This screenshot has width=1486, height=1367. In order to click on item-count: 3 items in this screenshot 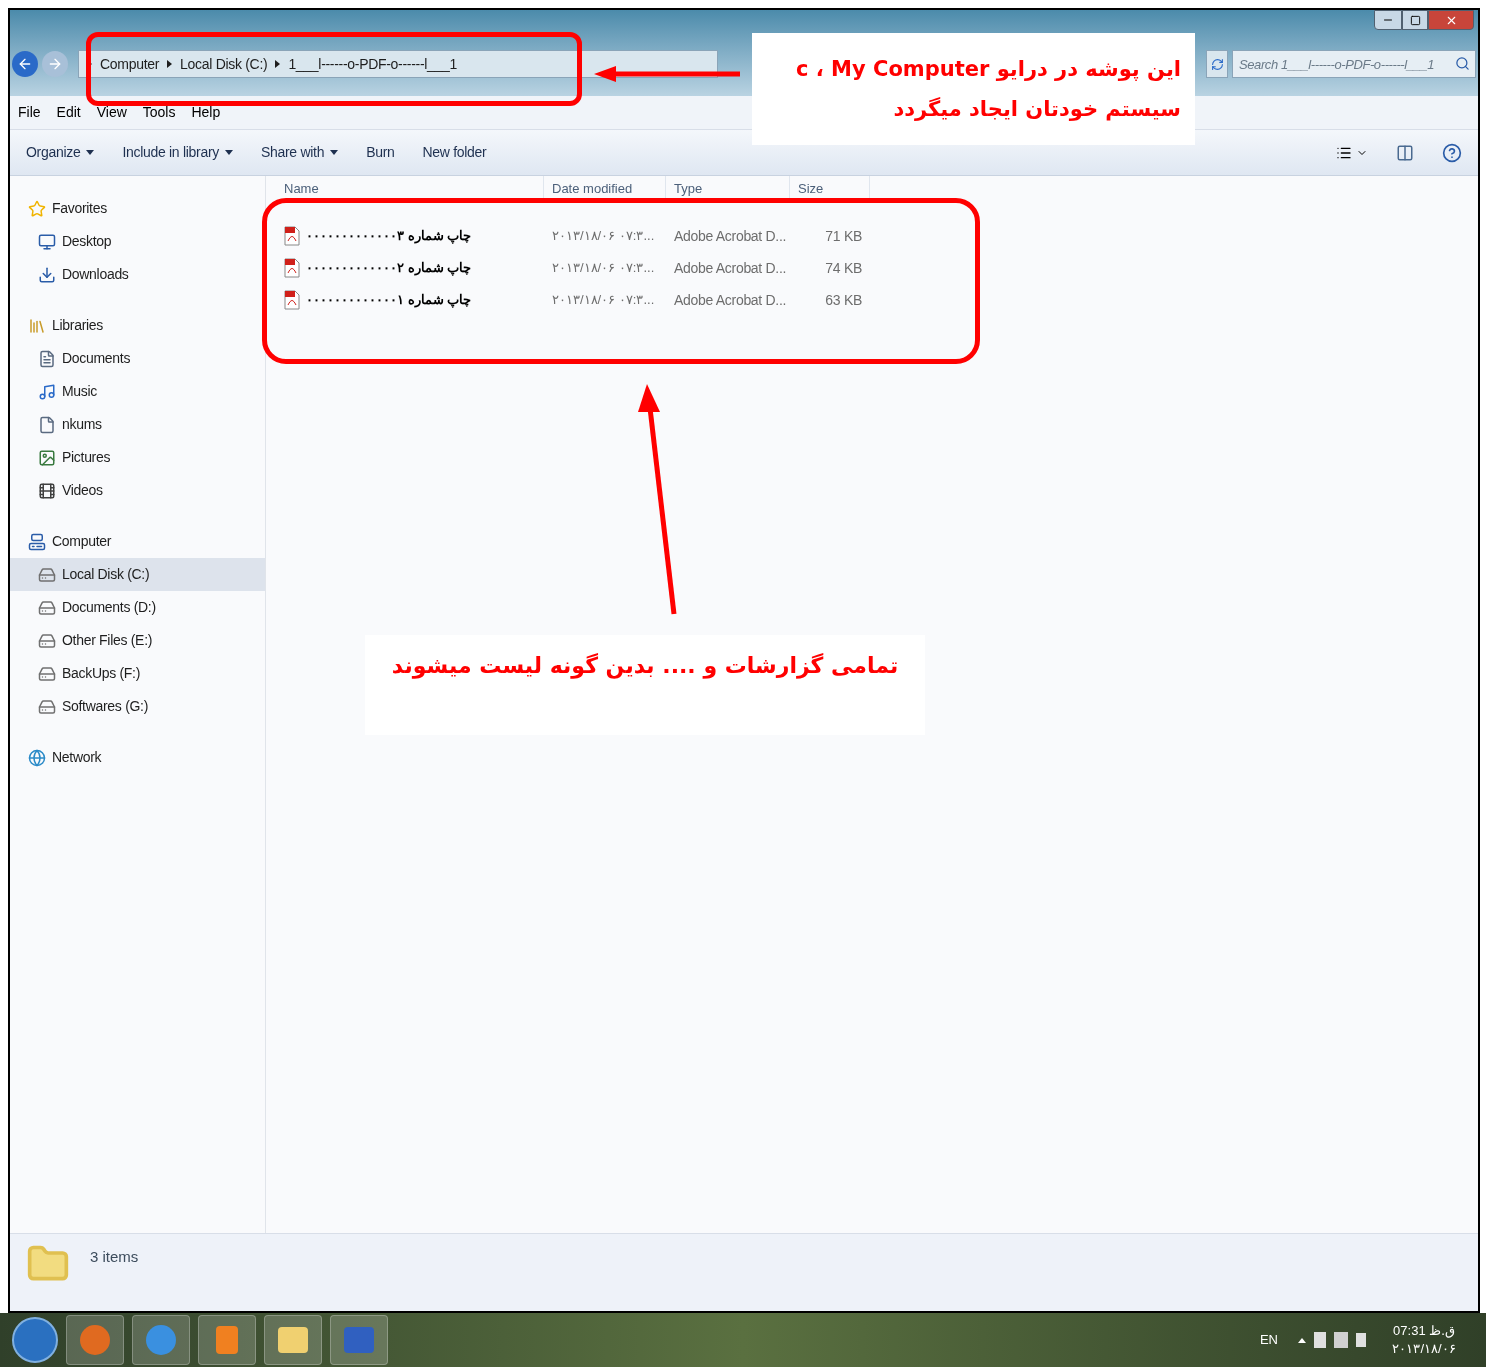, I will do `click(114, 1257)`.